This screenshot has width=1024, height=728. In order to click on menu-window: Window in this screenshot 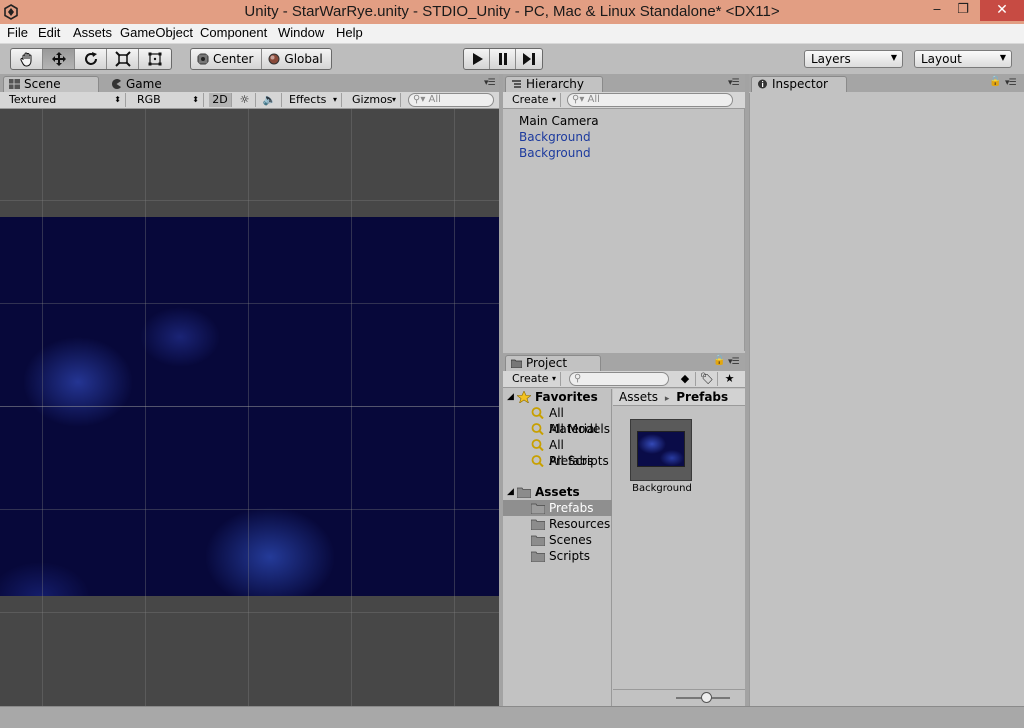, I will do `click(301, 32)`.